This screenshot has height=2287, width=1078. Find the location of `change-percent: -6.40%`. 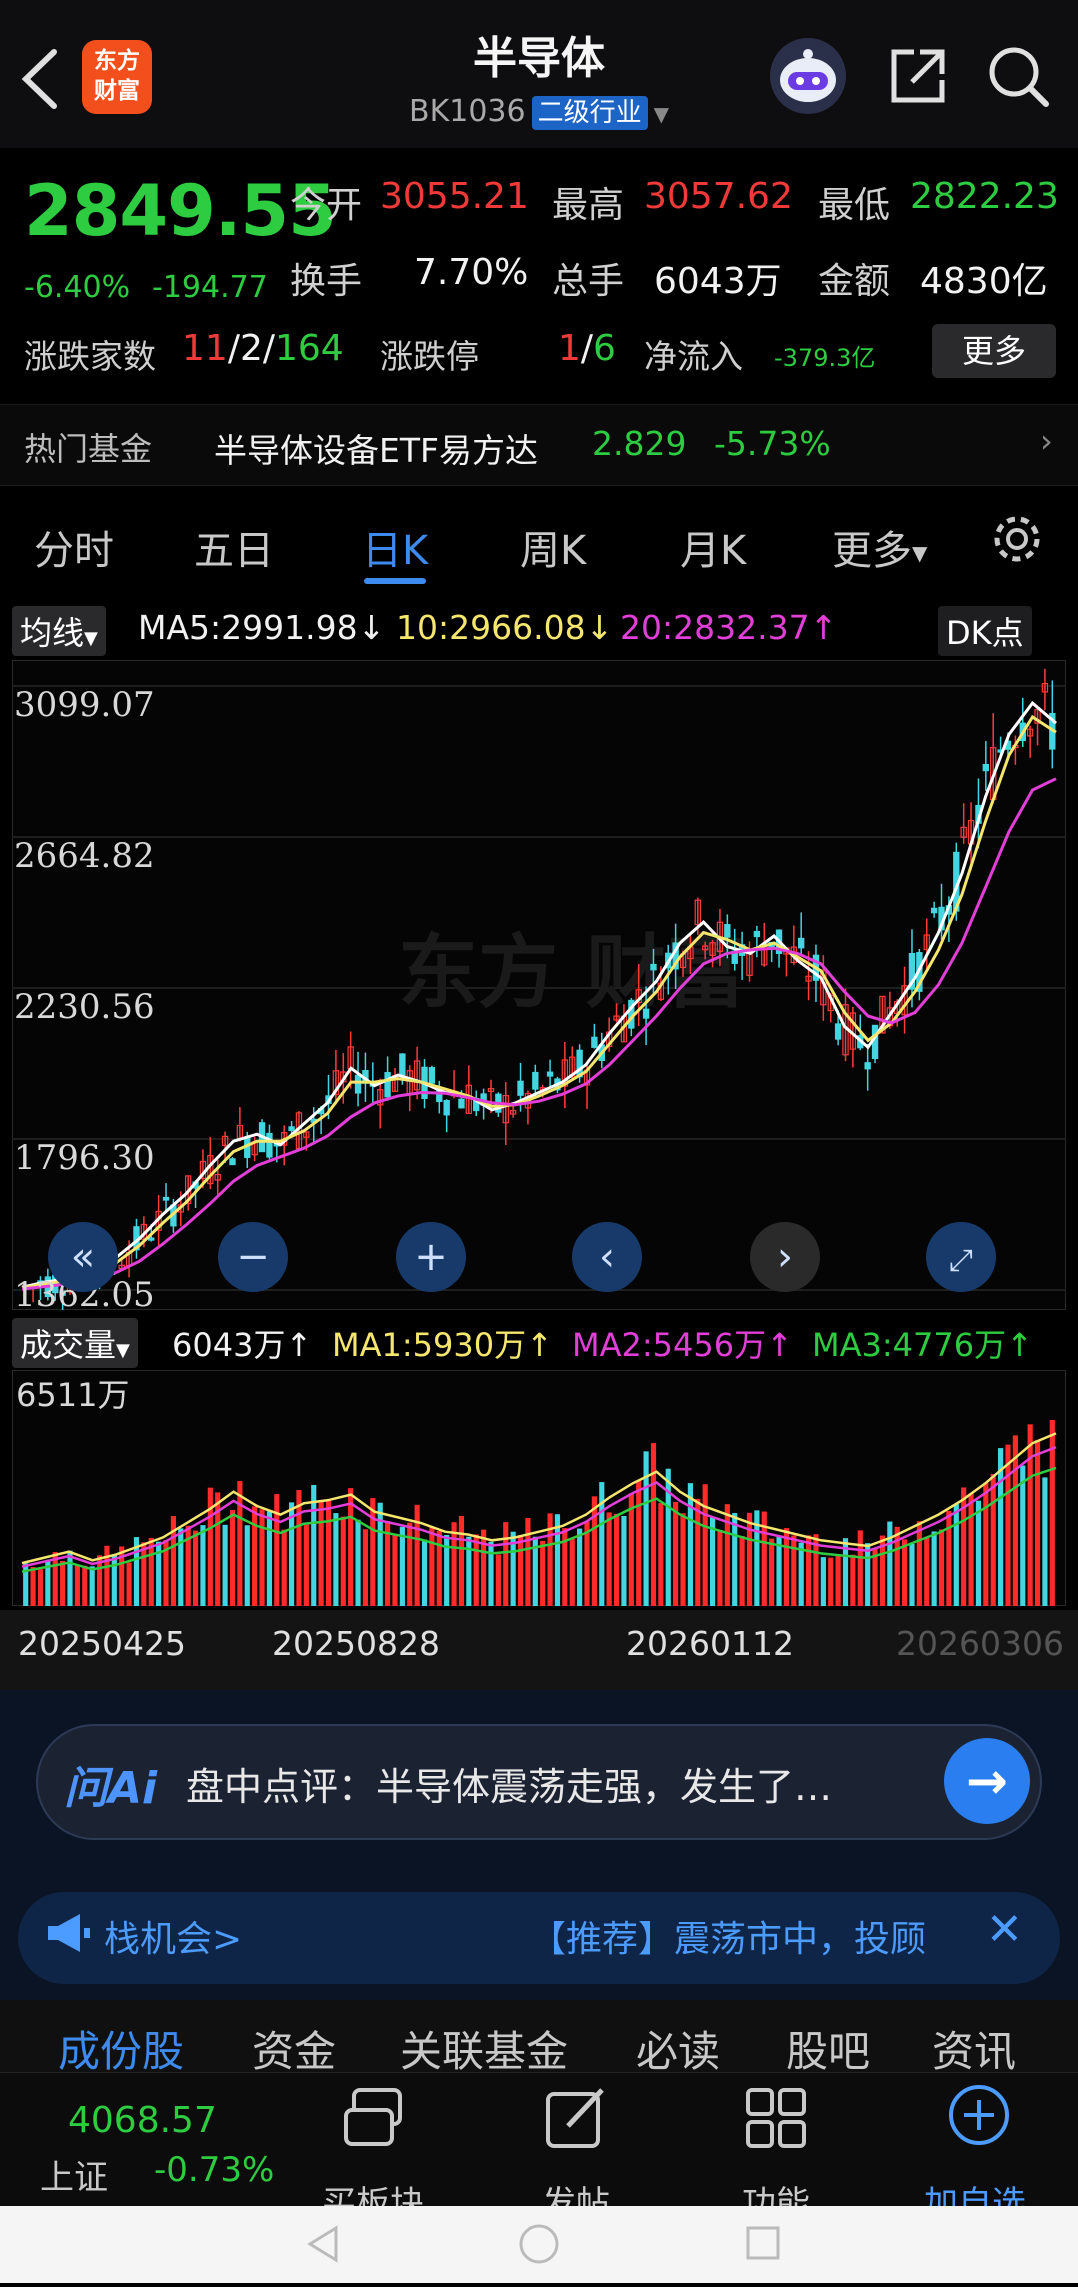

change-percent: -6.40% is located at coordinates (77, 287).